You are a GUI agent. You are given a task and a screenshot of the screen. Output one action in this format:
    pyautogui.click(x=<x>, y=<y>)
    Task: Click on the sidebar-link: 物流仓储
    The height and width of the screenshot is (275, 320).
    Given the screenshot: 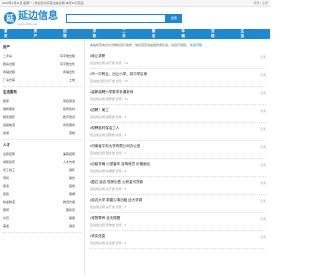 What is the action you would take?
    pyautogui.click(x=69, y=202)
    